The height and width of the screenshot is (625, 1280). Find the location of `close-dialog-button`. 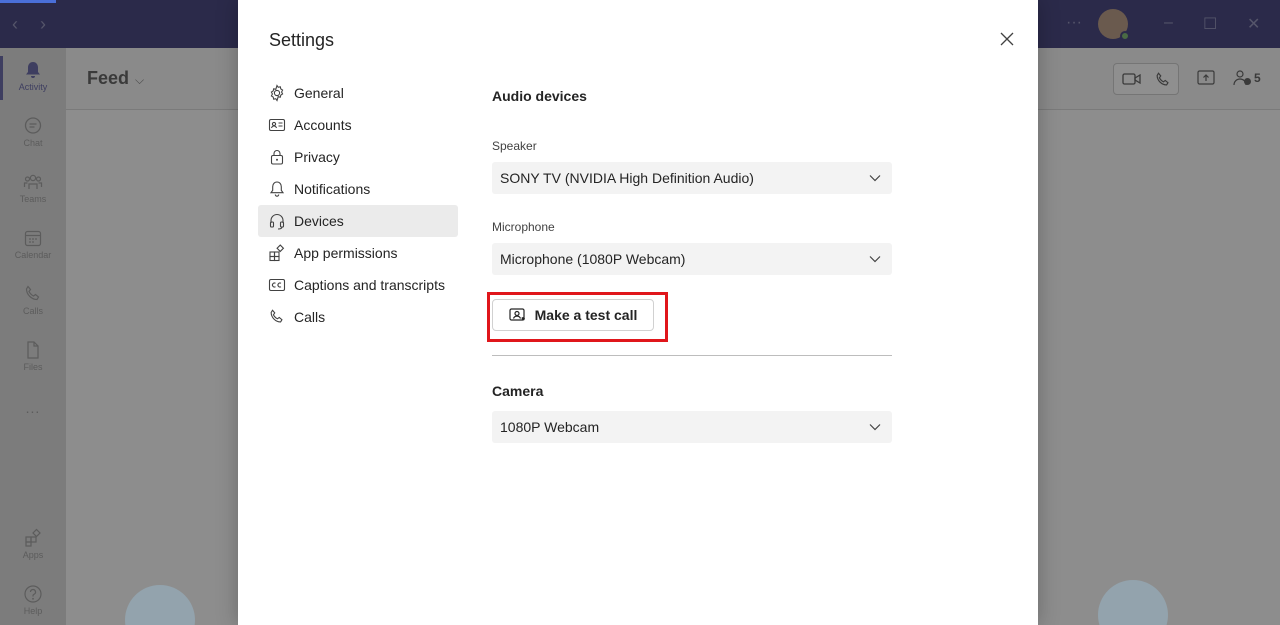

close-dialog-button is located at coordinates (1007, 39).